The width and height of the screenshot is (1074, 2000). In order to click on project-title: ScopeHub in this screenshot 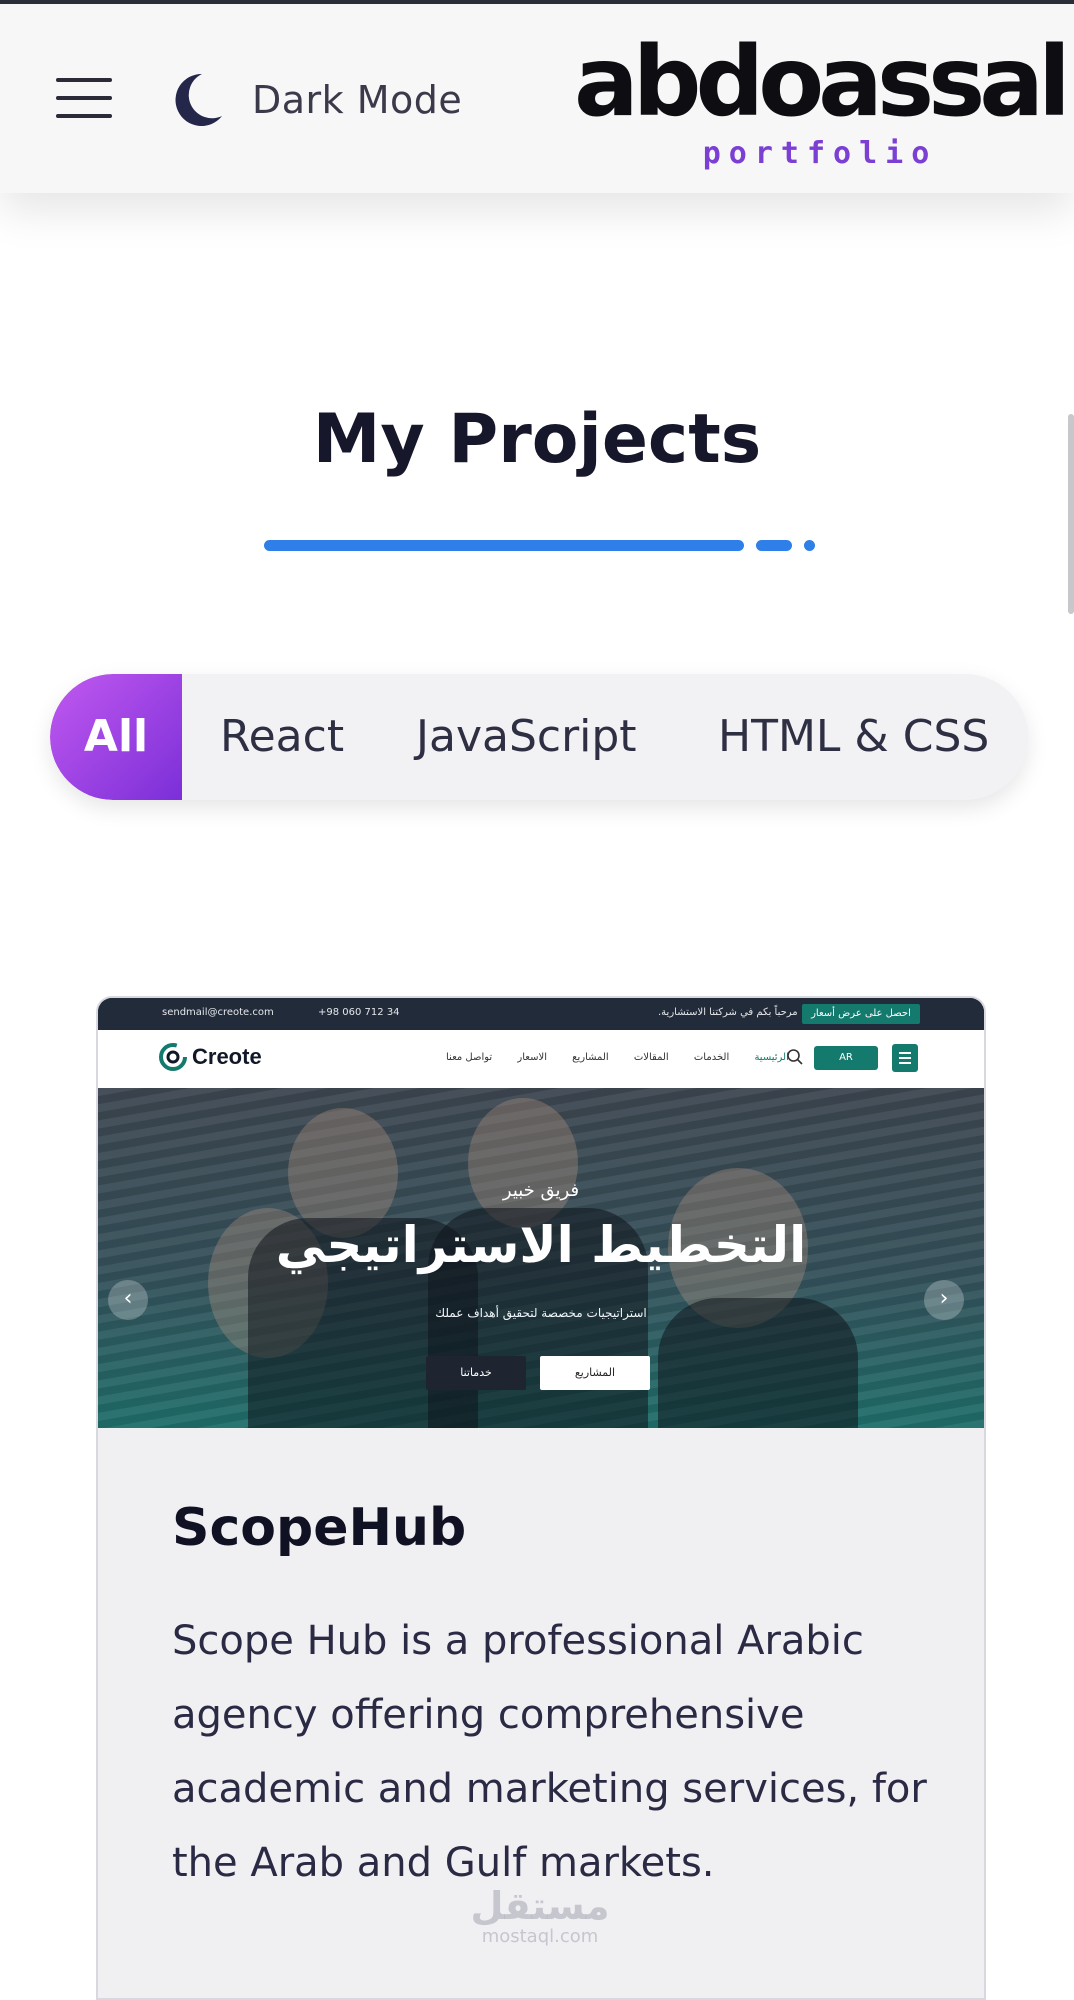, I will do `click(319, 1528)`.